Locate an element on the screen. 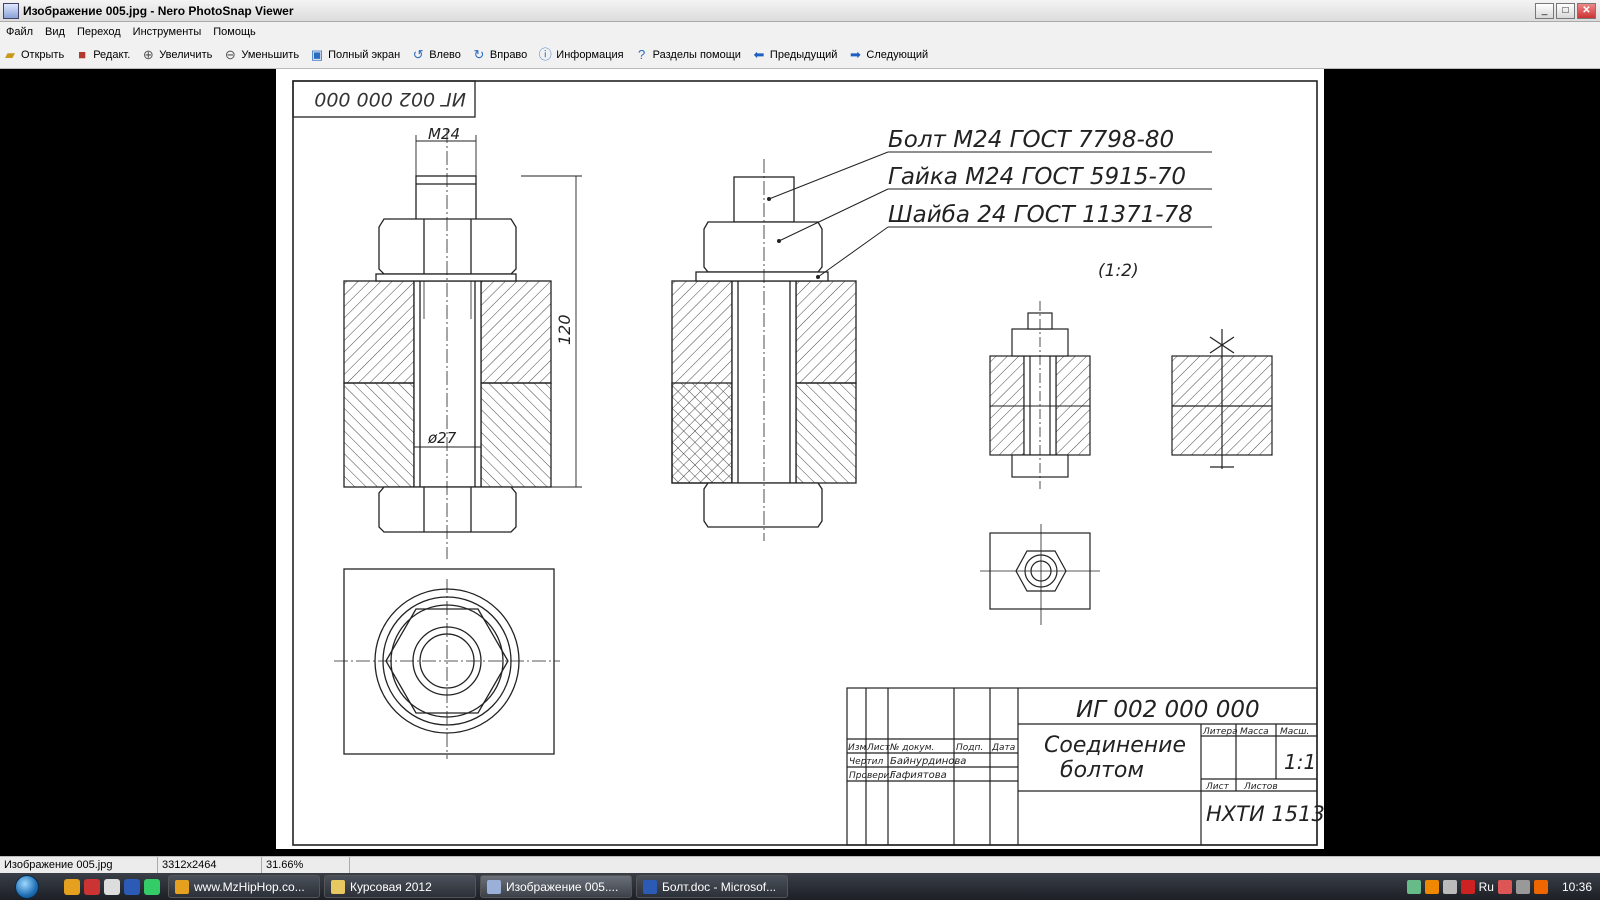  quicklaunch-browser-icon is located at coordinates (72, 886).